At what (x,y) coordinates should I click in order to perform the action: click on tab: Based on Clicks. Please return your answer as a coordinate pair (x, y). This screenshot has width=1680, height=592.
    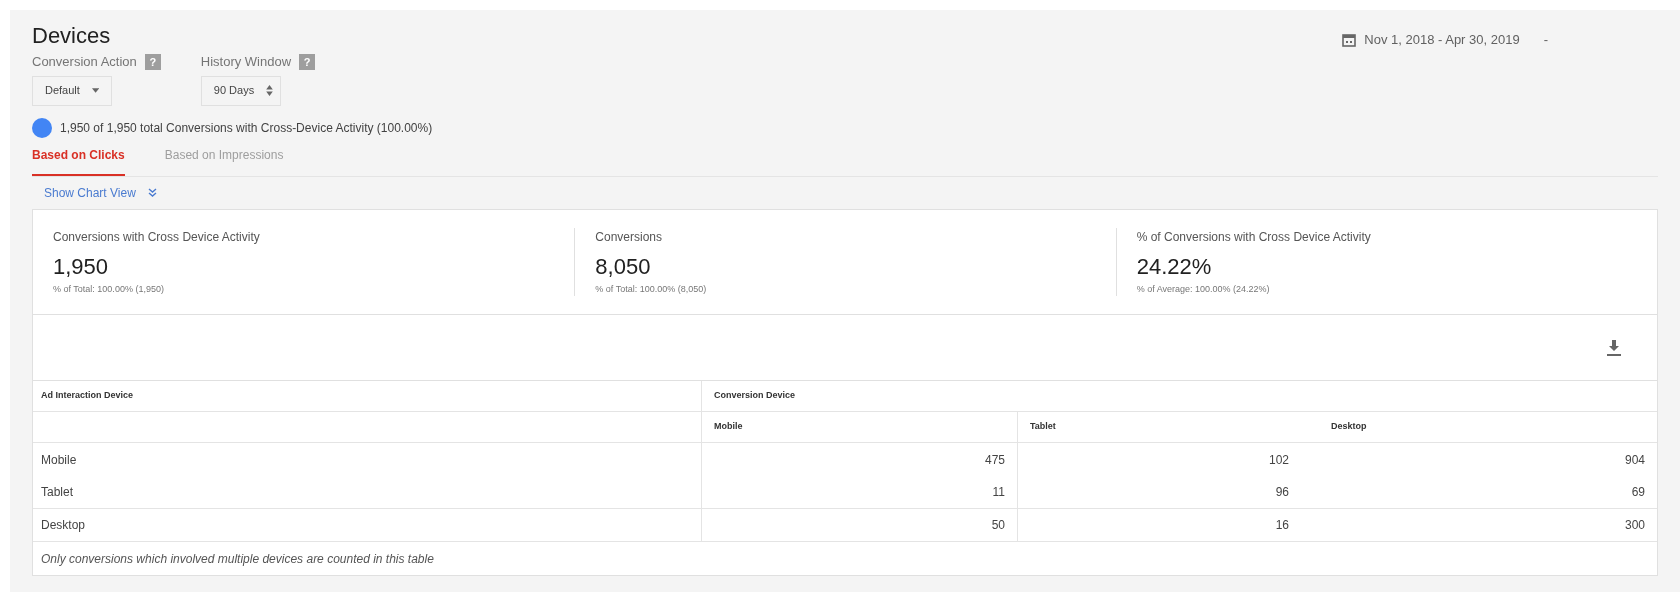
    Looking at the image, I should click on (78, 159).